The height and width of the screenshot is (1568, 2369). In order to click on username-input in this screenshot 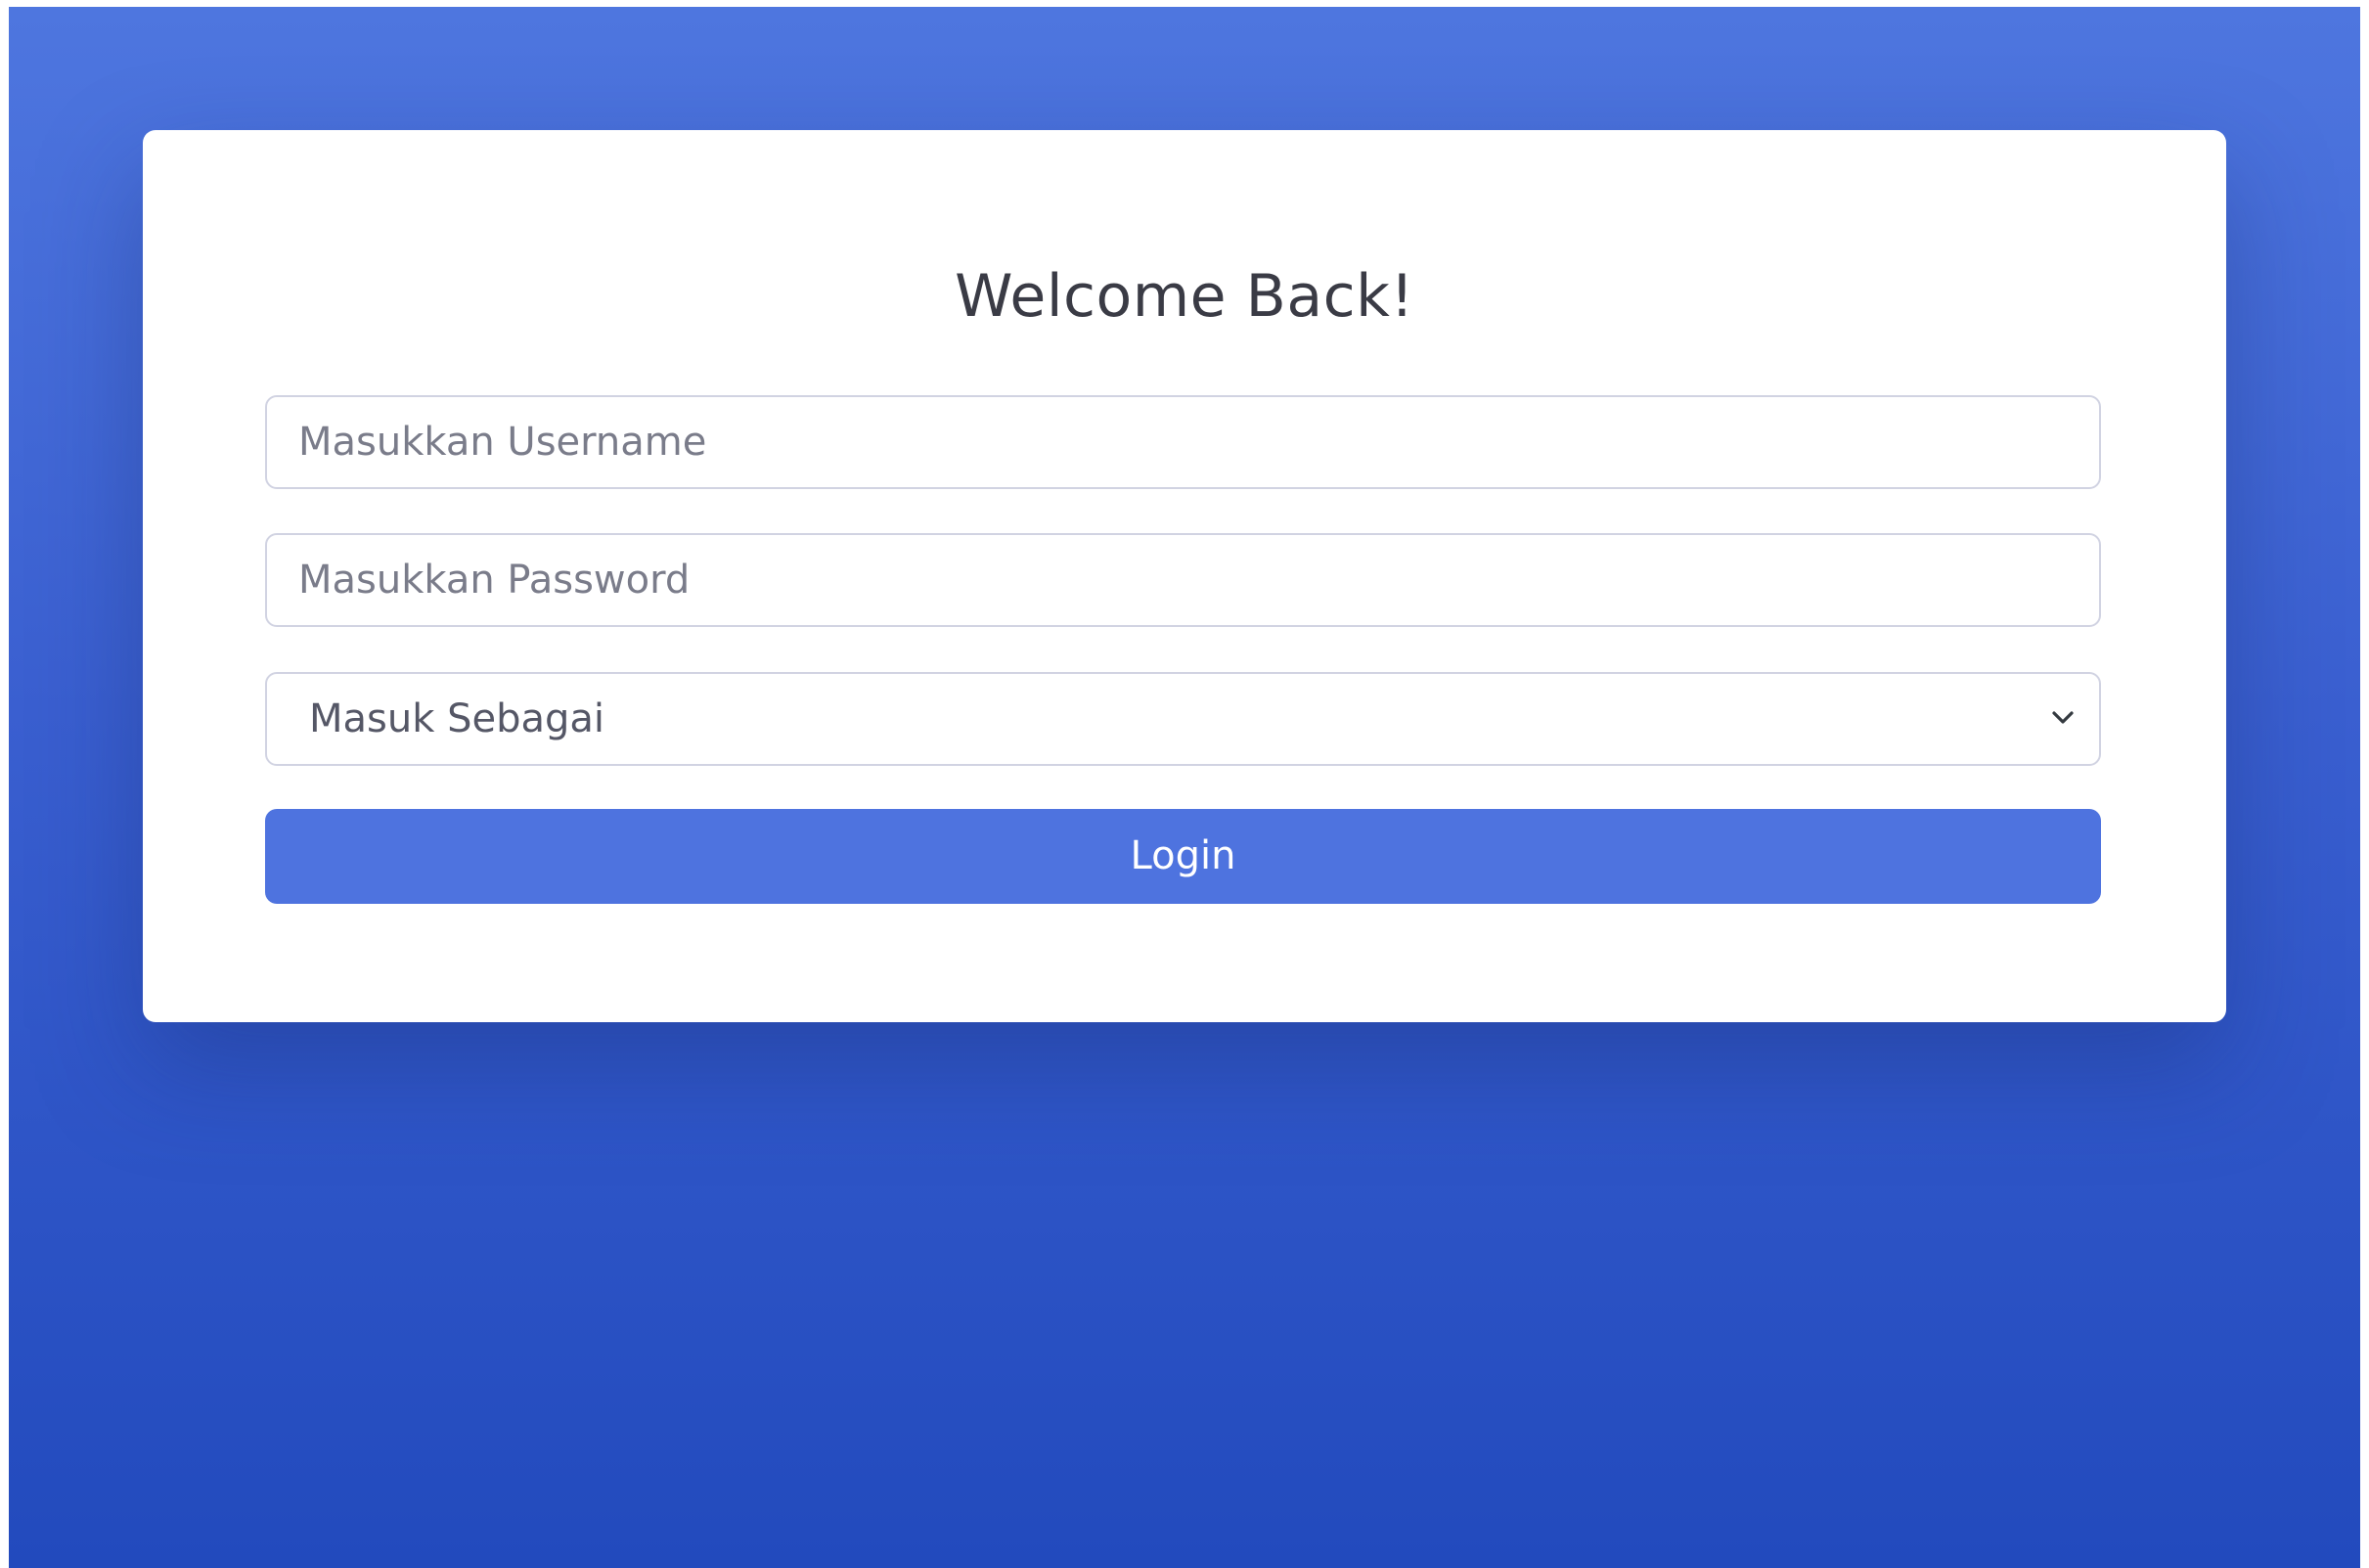, I will do `click(1183, 442)`.